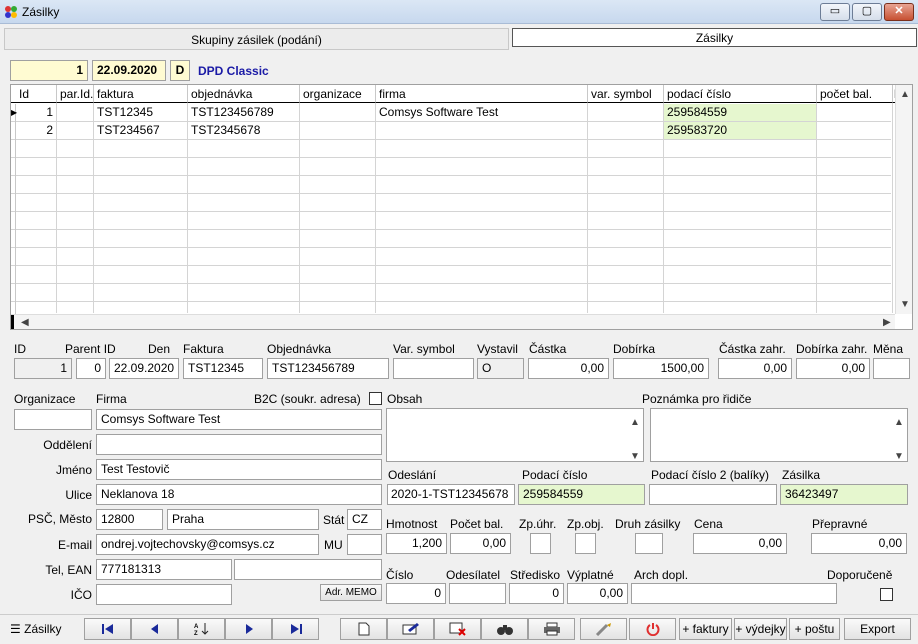 The image size is (918, 644). I want to click on col-header-organizace: organizace, so click(338, 94).